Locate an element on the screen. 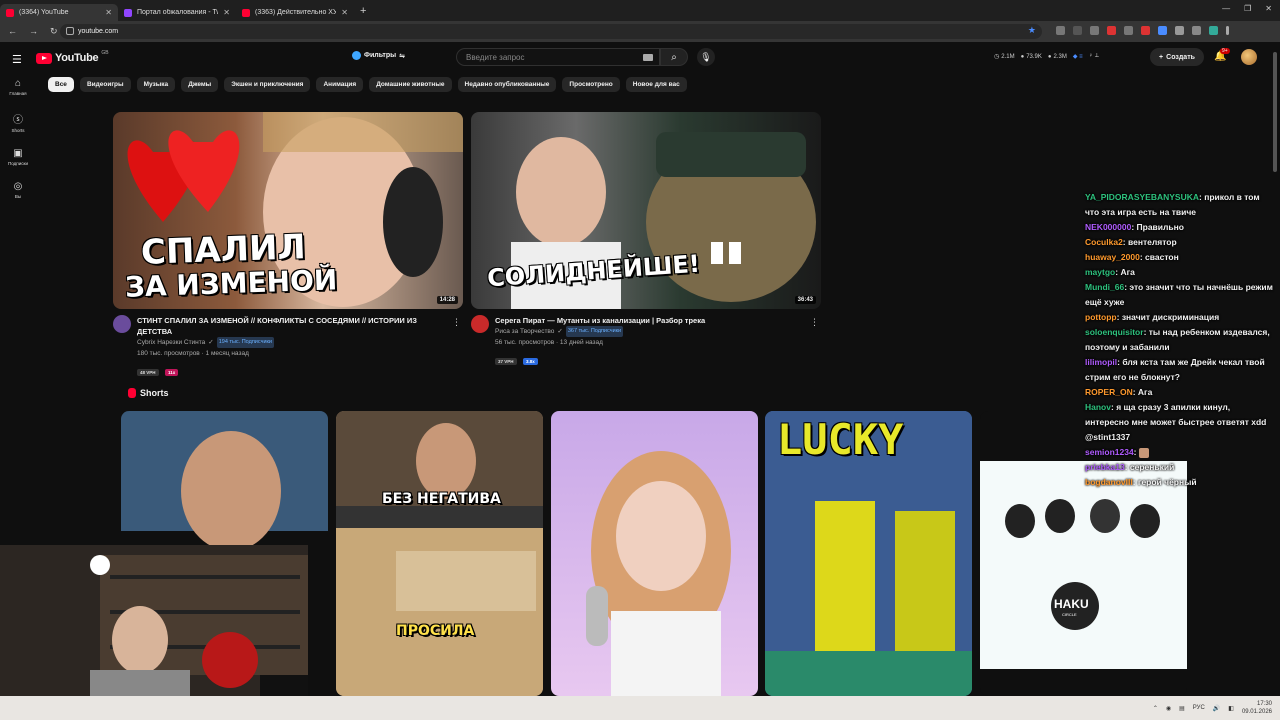 This screenshot has width=1280, height=720. video-badges: 48 VPH 11x is located at coordinates (295, 370).